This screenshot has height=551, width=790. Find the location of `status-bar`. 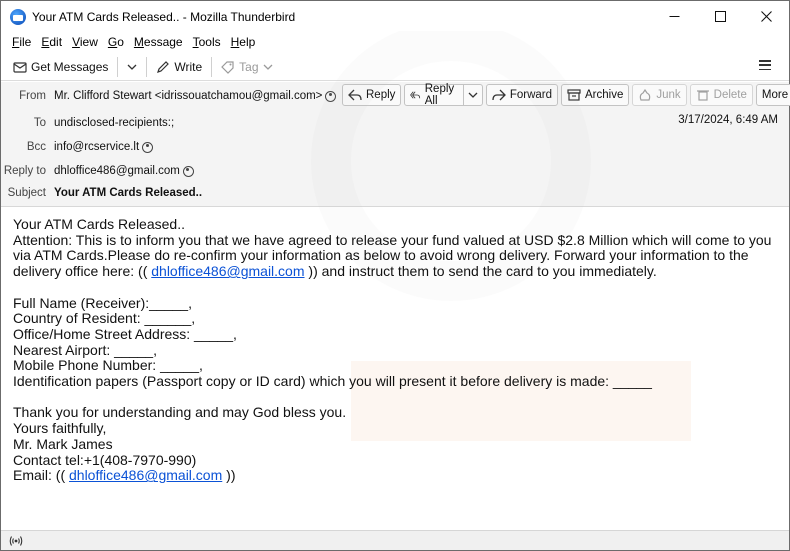

status-bar is located at coordinates (395, 540).